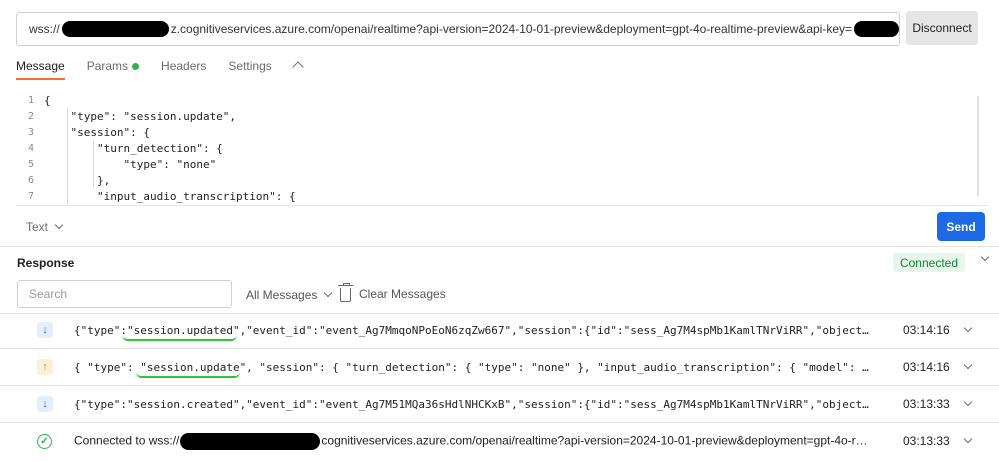 This screenshot has width=999, height=461. What do you see at coordinates (978, 146) in the screenshot?
I see `editor-scrollbar` at bounding box center [978, 146].